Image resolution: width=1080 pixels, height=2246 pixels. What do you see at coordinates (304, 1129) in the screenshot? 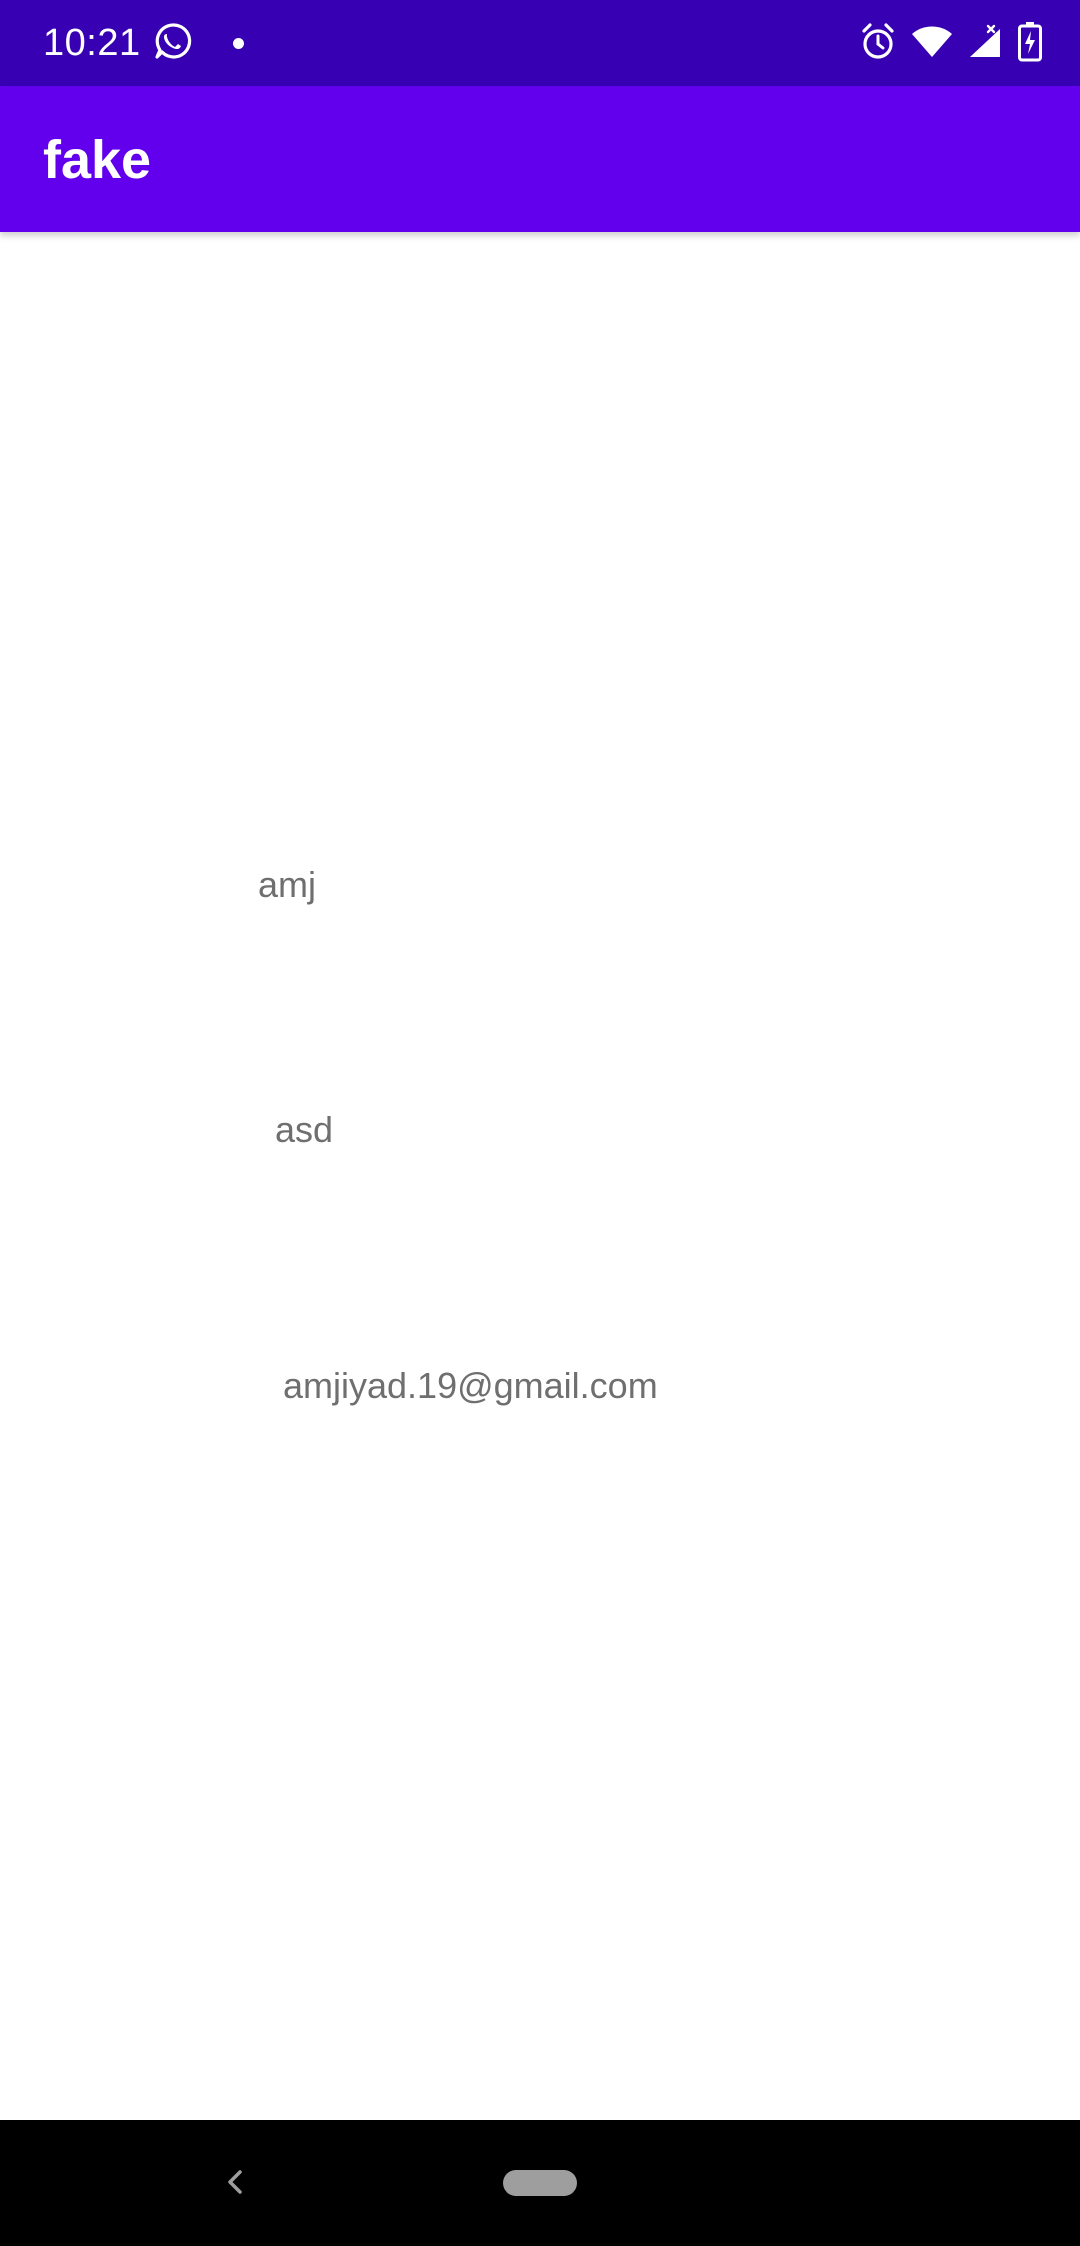
I see `password-text: asd` at bounding box center [304, 1129].